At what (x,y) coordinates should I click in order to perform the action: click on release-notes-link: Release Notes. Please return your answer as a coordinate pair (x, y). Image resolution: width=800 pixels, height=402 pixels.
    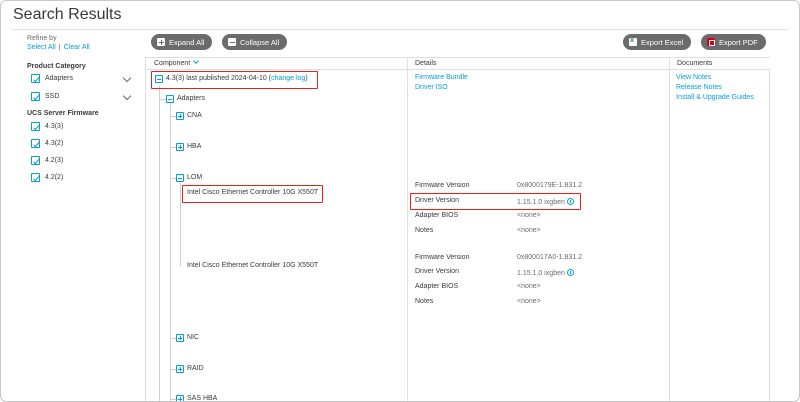
    Looking at the image, I should click on (699, 87).